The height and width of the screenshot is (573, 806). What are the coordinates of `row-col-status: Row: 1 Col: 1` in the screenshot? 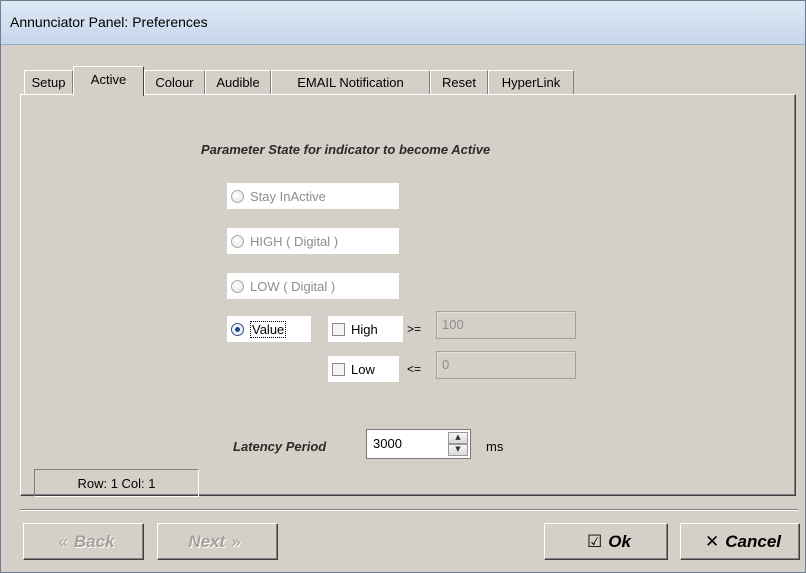 It's located at (116, 483).